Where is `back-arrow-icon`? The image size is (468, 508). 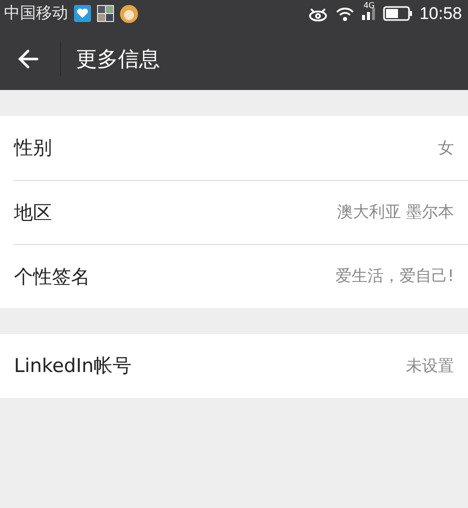 back-arrow-icon is located at coordinates (28, 58).